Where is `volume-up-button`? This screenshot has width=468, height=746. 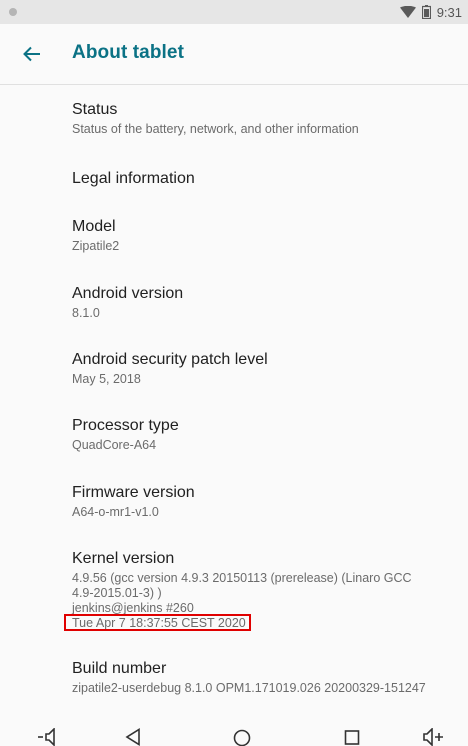
volume-up-button is located at coordinates (434, 737).